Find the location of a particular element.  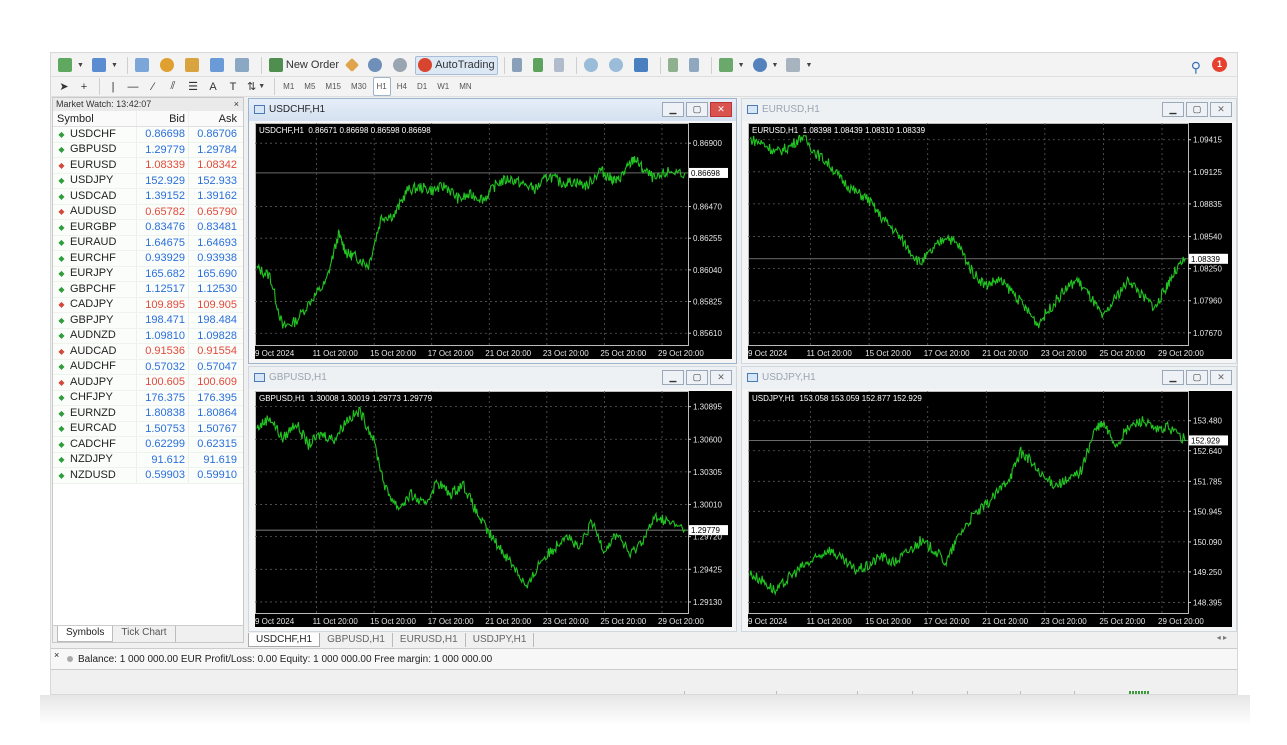

autotrading-button: AutoTrading is located at coordinates (456, 65).